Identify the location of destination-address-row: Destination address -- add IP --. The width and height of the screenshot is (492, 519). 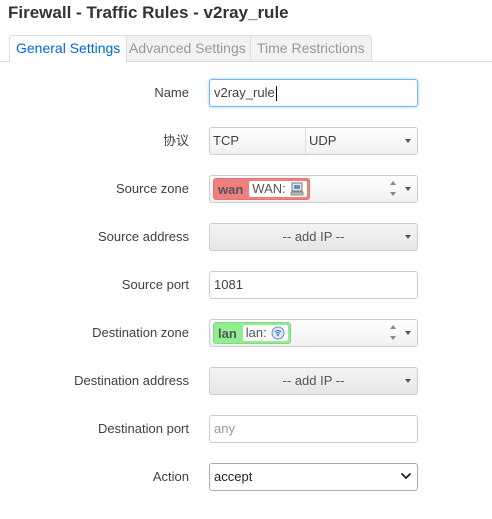
(246, 381).